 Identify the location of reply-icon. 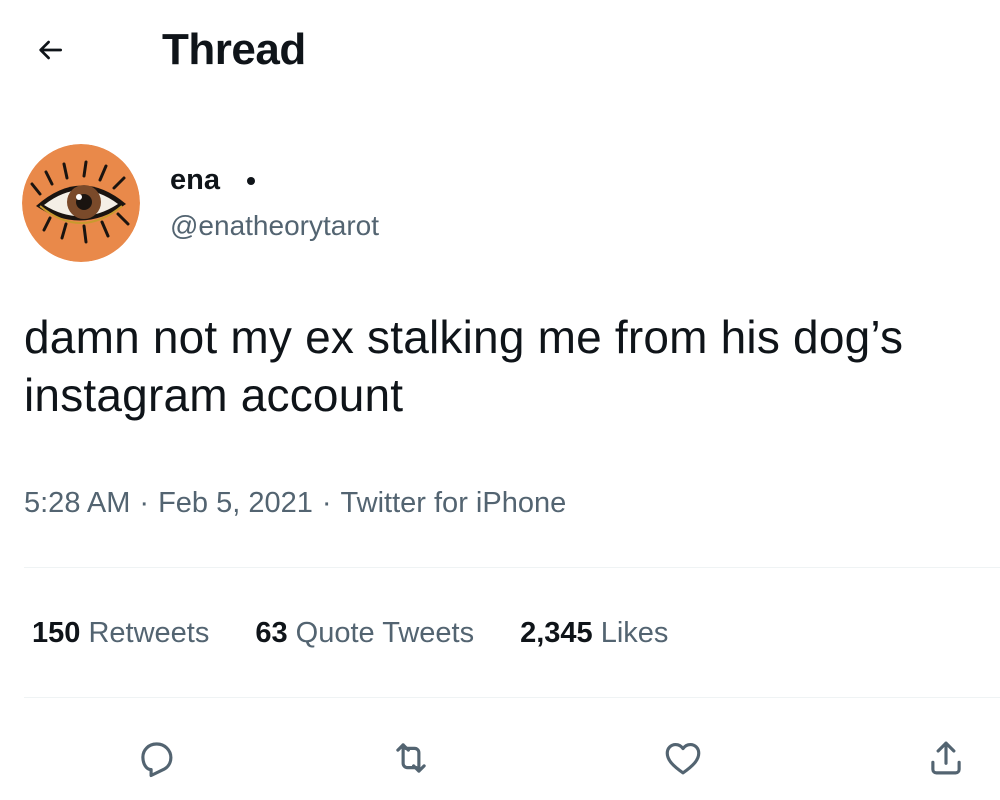
(157, 760).